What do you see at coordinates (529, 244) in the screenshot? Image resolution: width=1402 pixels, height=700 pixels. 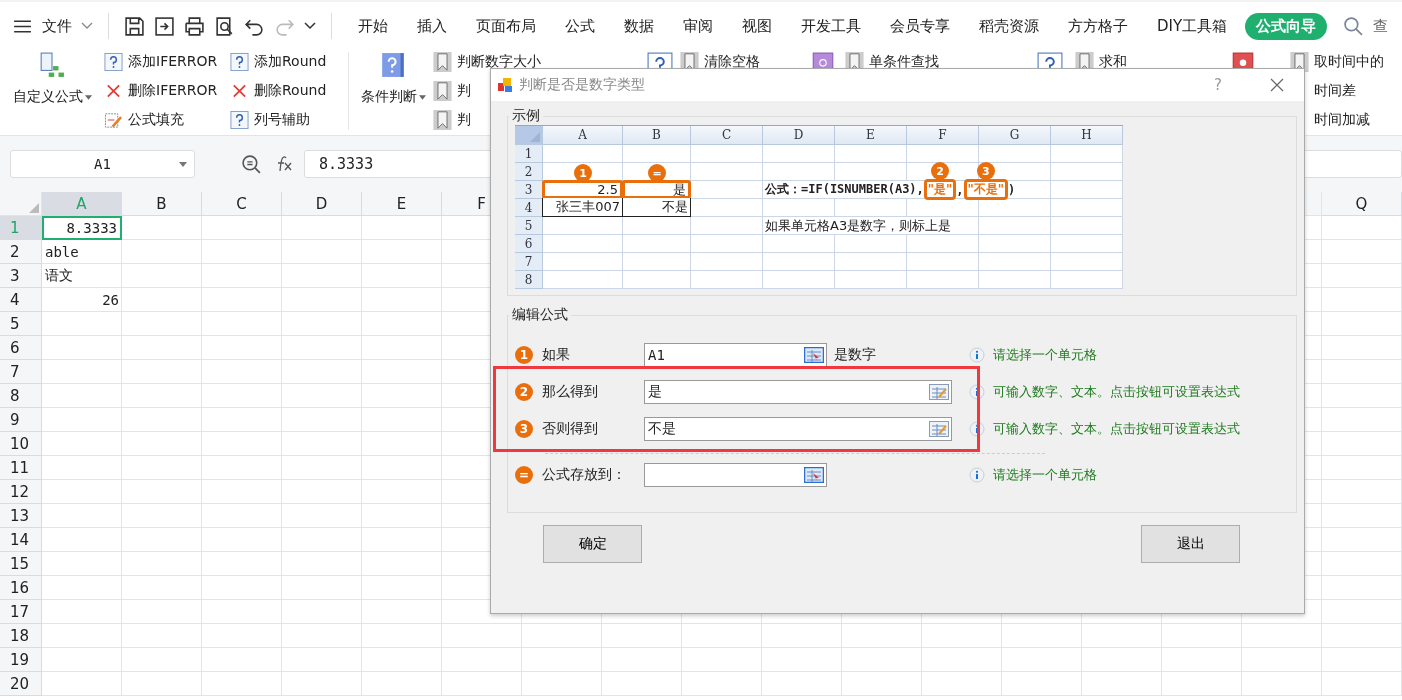 I see `row-header: 6` at bounding box center [529, 244].